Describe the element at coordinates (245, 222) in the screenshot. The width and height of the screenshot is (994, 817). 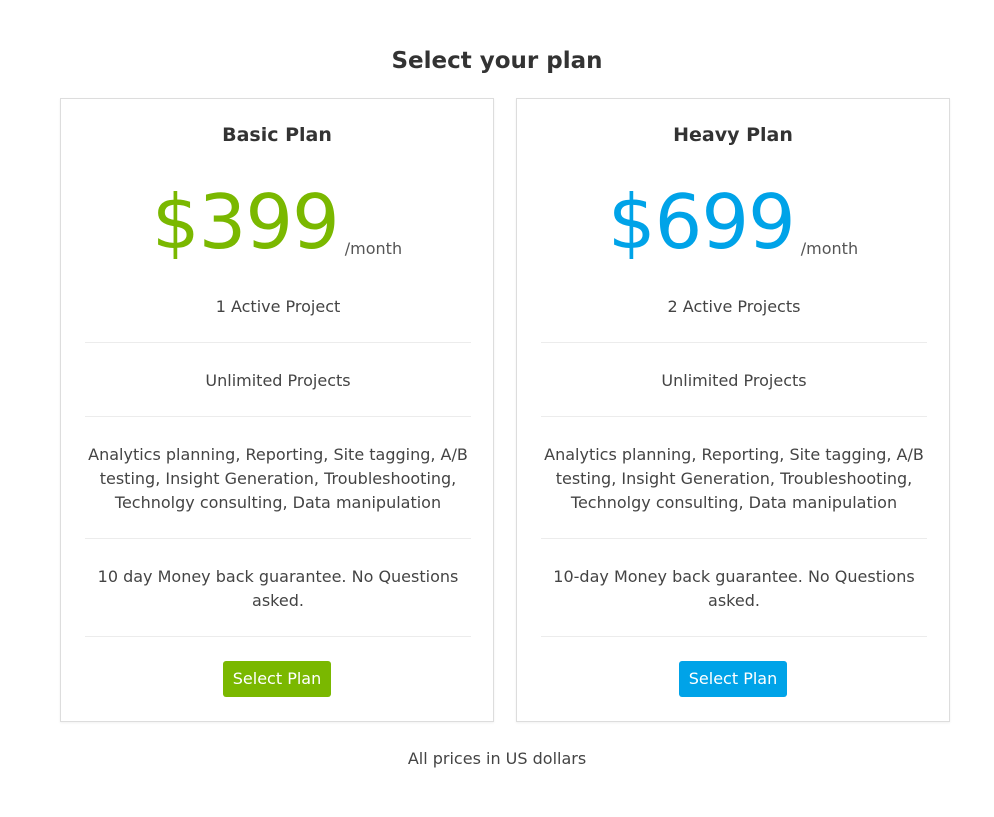
I see `plan-price: $399` at that location.